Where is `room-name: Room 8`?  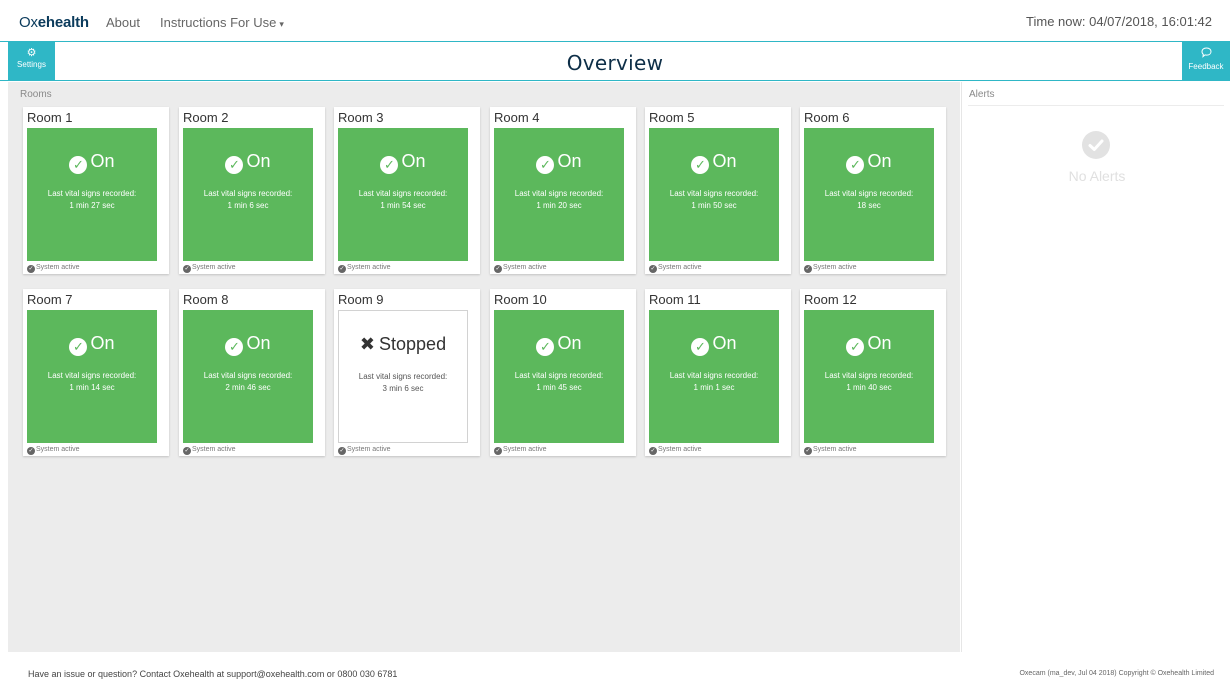
room-name: Room 8 is located at coordinates (206, 299).